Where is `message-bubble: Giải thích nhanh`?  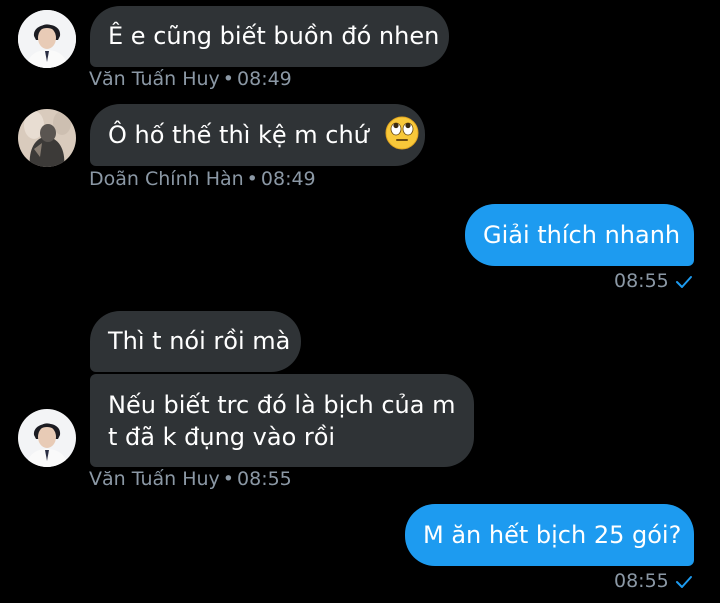
message-bubble: Giải thích nhanh is located at coordinates (579, 235).